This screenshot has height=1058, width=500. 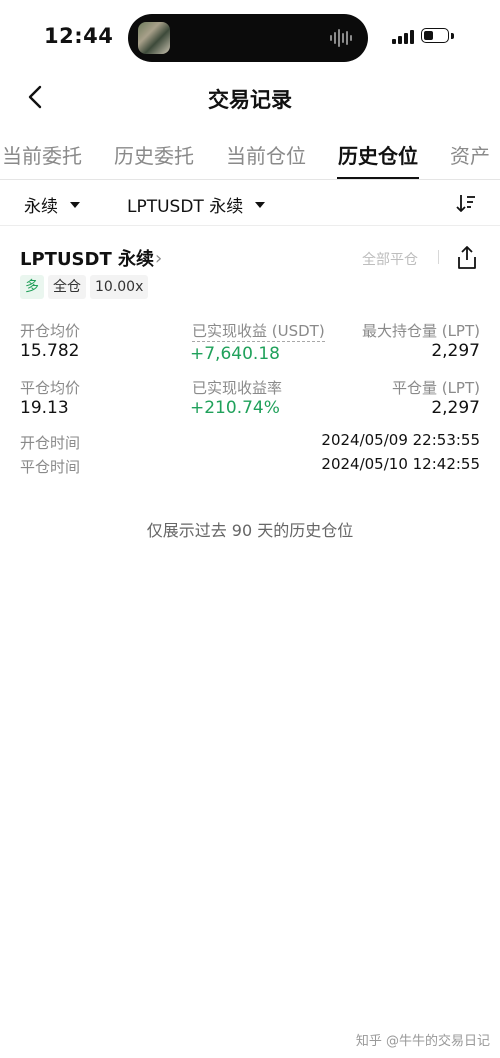 I want to click on tab-assets: 资产, so click(x=470, y=154).